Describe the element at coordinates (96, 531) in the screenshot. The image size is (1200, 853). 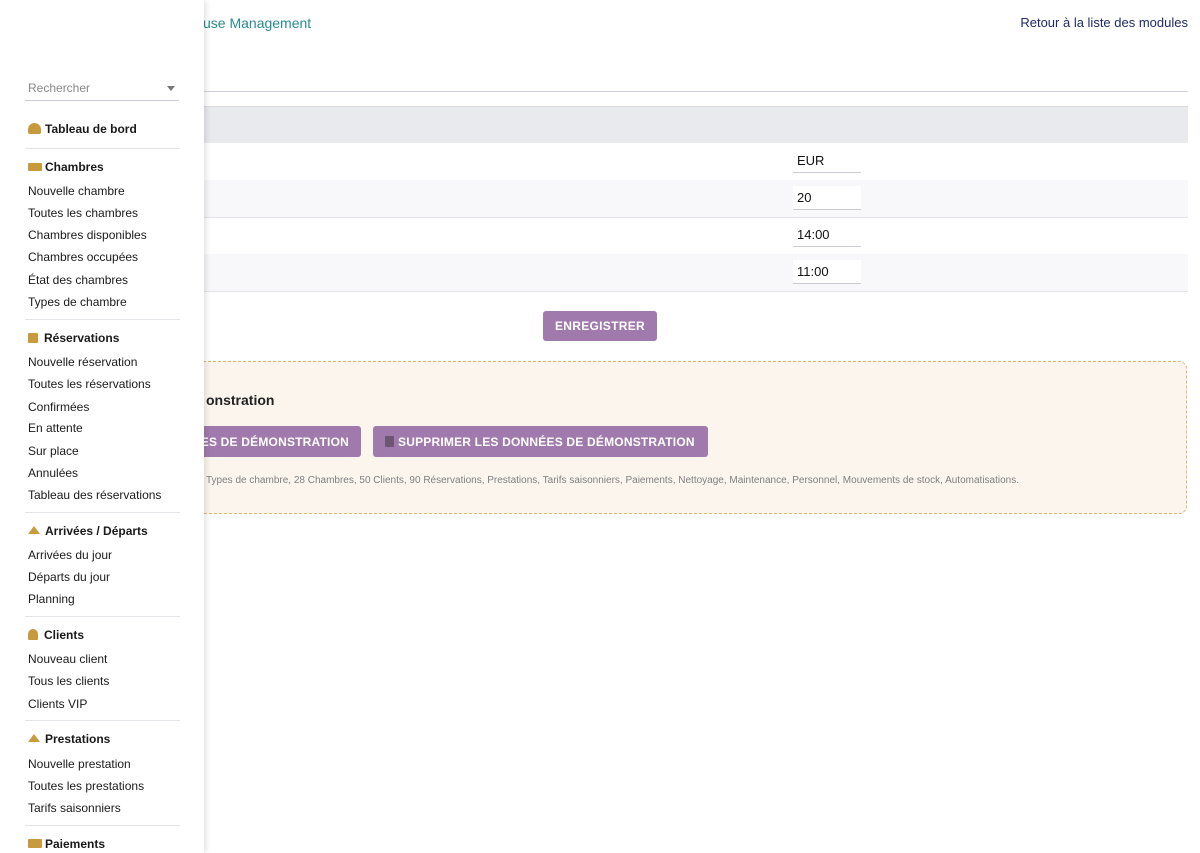
I see `arrivees-label: Arrivées / Départs` at that location.